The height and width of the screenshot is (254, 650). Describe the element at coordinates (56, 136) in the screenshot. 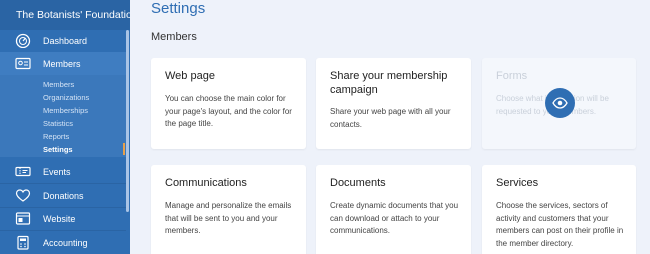

I see `submenu-item-reports: Reports` at that location.